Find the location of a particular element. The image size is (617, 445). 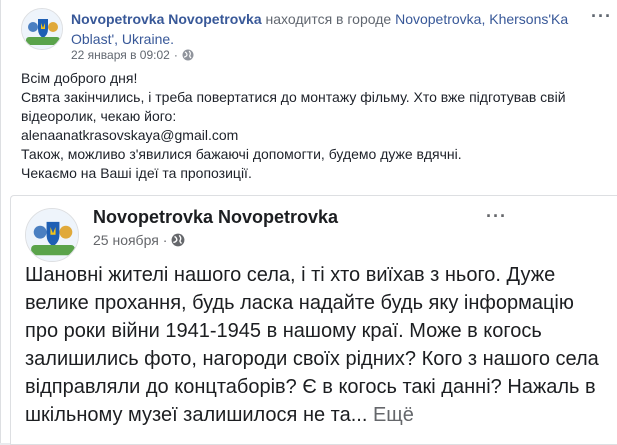

shared-avatar-logo-icon is located at coordinates (52, 235).